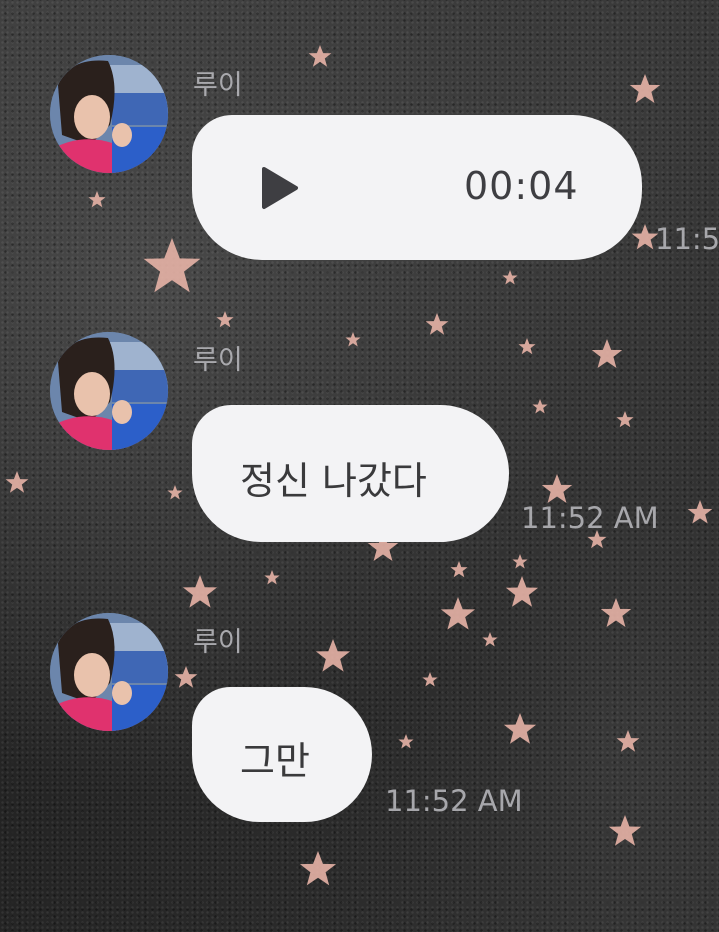 The height and width of the screenshot is (932, 719). Describe the element at coordinates (280, 188) in the screenshot. I see `play-icon` at that location.